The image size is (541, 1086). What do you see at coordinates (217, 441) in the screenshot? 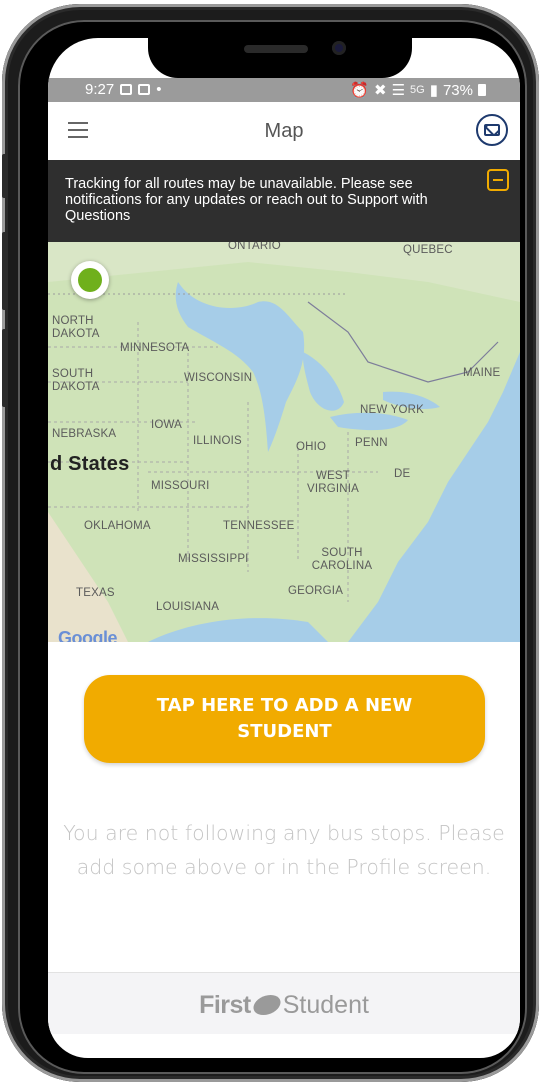
I see `map-label: ILLINOIS` at bounding box center [217, 441].